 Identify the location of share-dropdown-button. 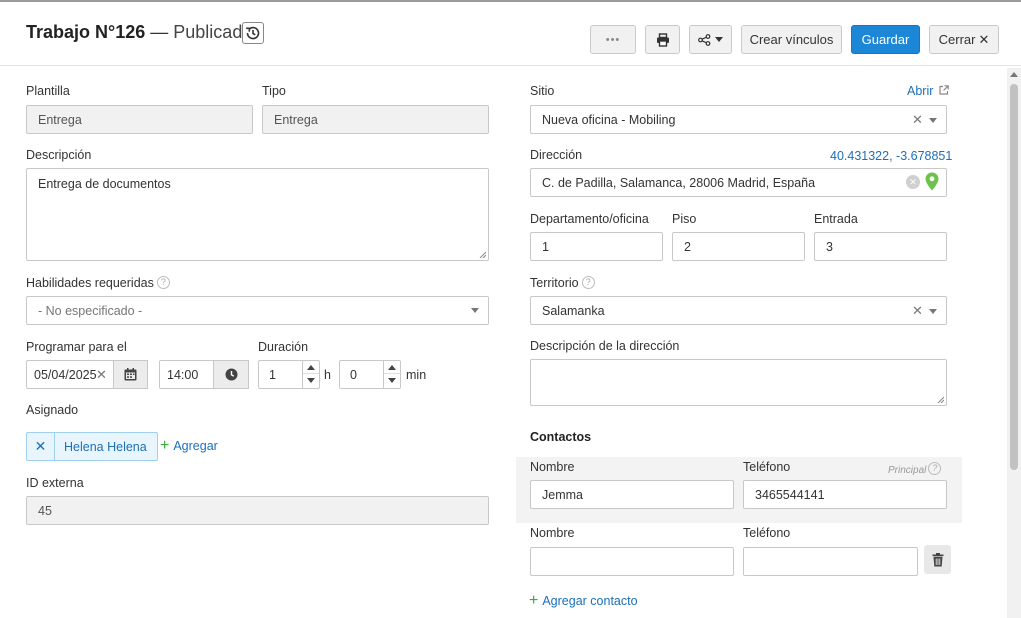
(710, 39).